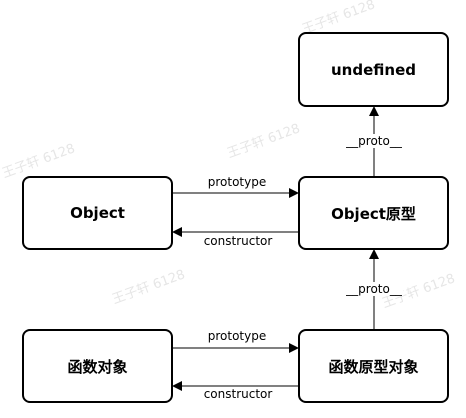  I want to click on edge-label-function-prototype: prototype, so click(237, 336).